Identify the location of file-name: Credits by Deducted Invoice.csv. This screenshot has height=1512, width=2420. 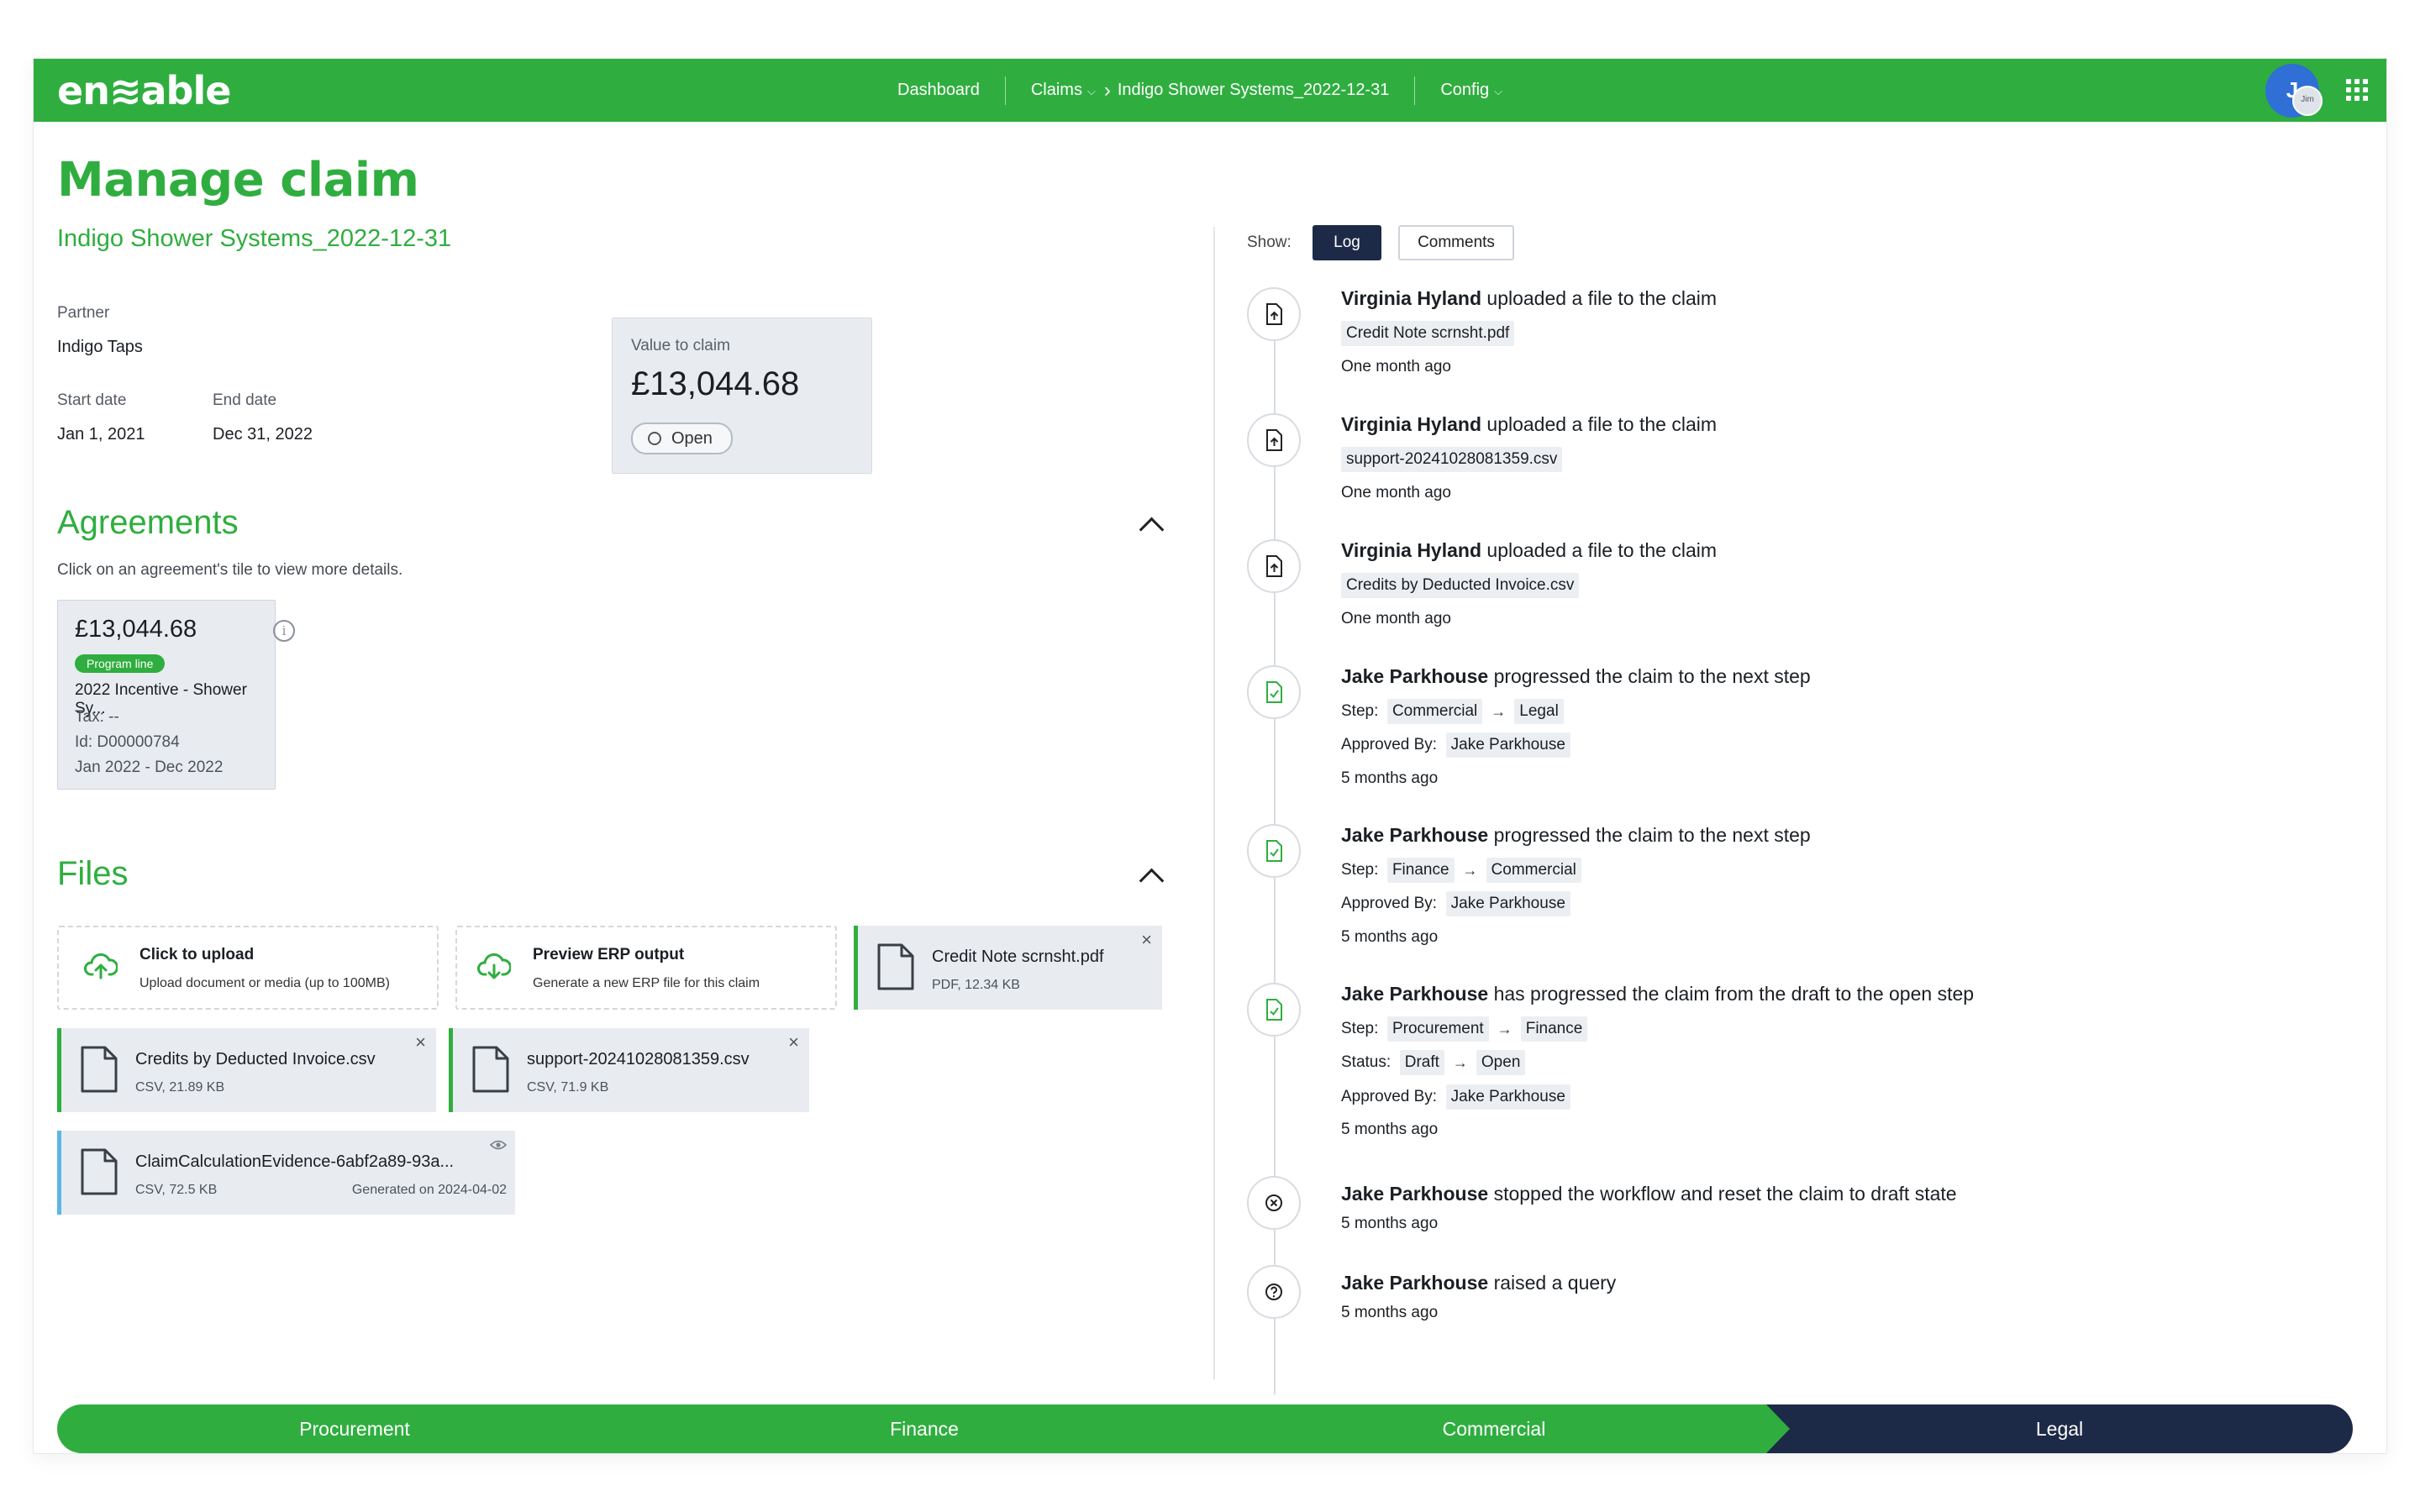
(255, 1059).